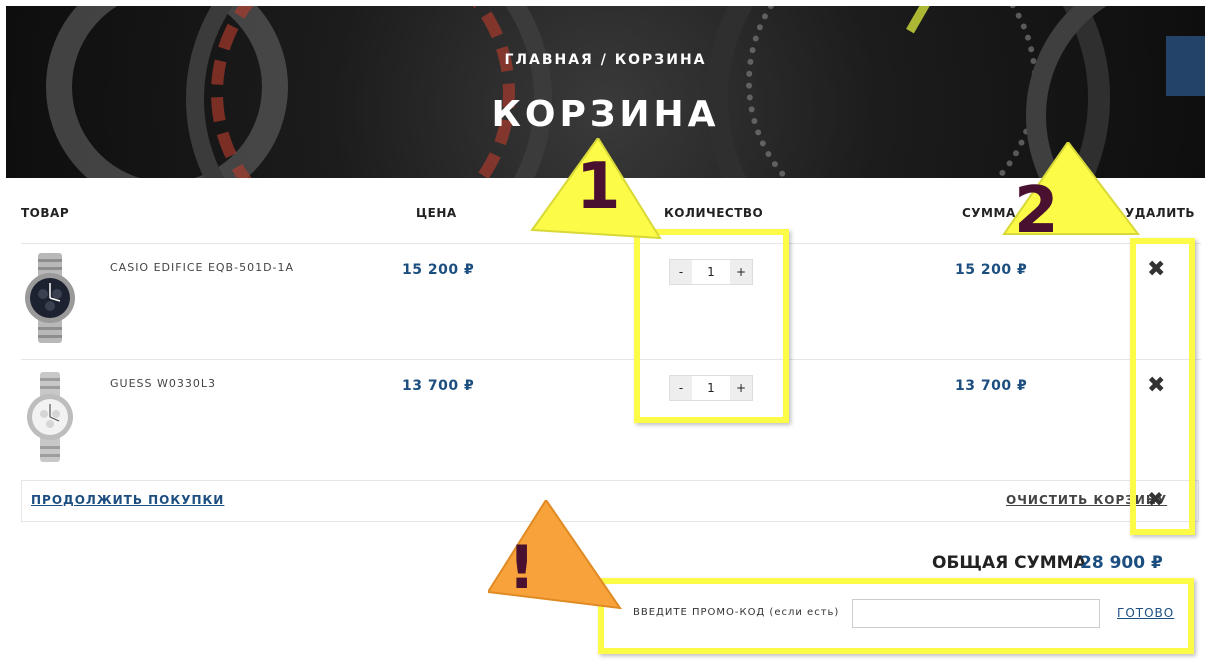 This screenshot has width=1211, height=667. Describe the element at coordinates (1036, 211) in the screenshot. I see `callout-2-label: 2` at that location.